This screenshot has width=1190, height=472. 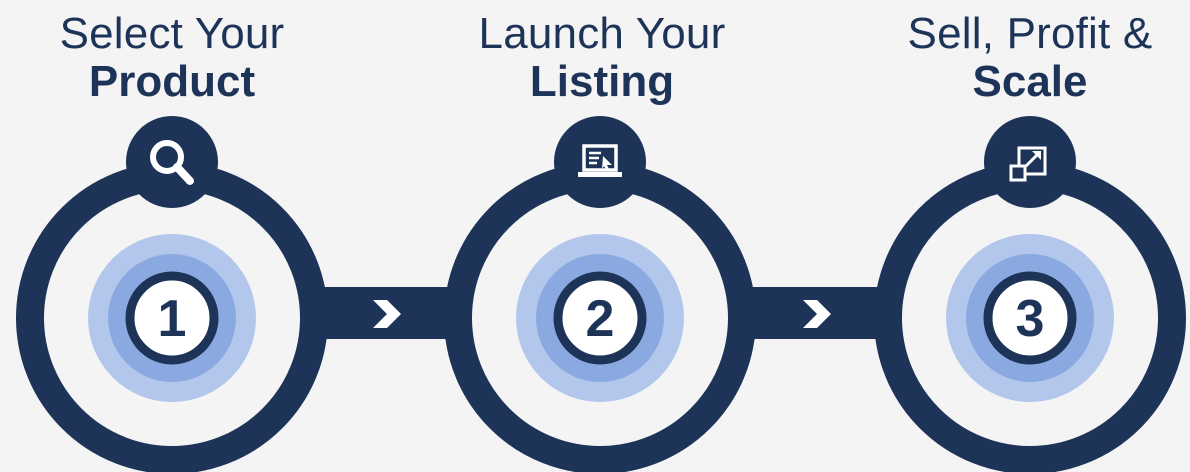 I want to click on step-2-icon-badge, so click(x=600, y=162).